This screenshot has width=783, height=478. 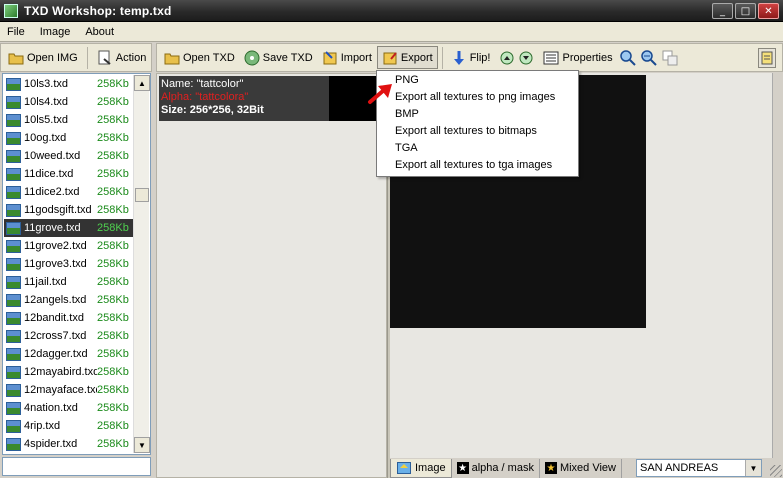 I want to click on list-item: 11dice.txd 258Kb, so click(x=69, y=174).